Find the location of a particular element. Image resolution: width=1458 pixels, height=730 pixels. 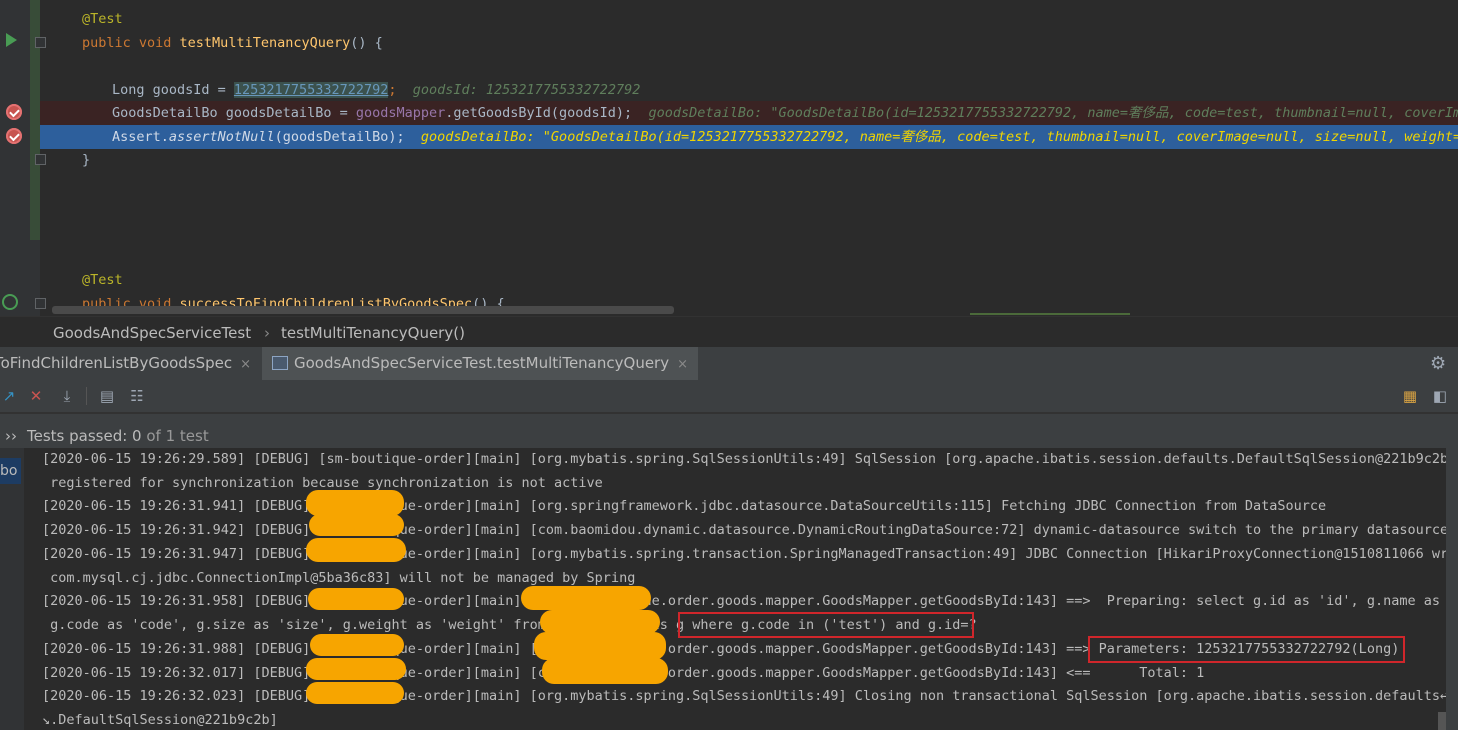

run-toolbar: ↗ ✕ ⤓ ▤ ☷ ▦ ◧ is located at coordinates (729, 396).